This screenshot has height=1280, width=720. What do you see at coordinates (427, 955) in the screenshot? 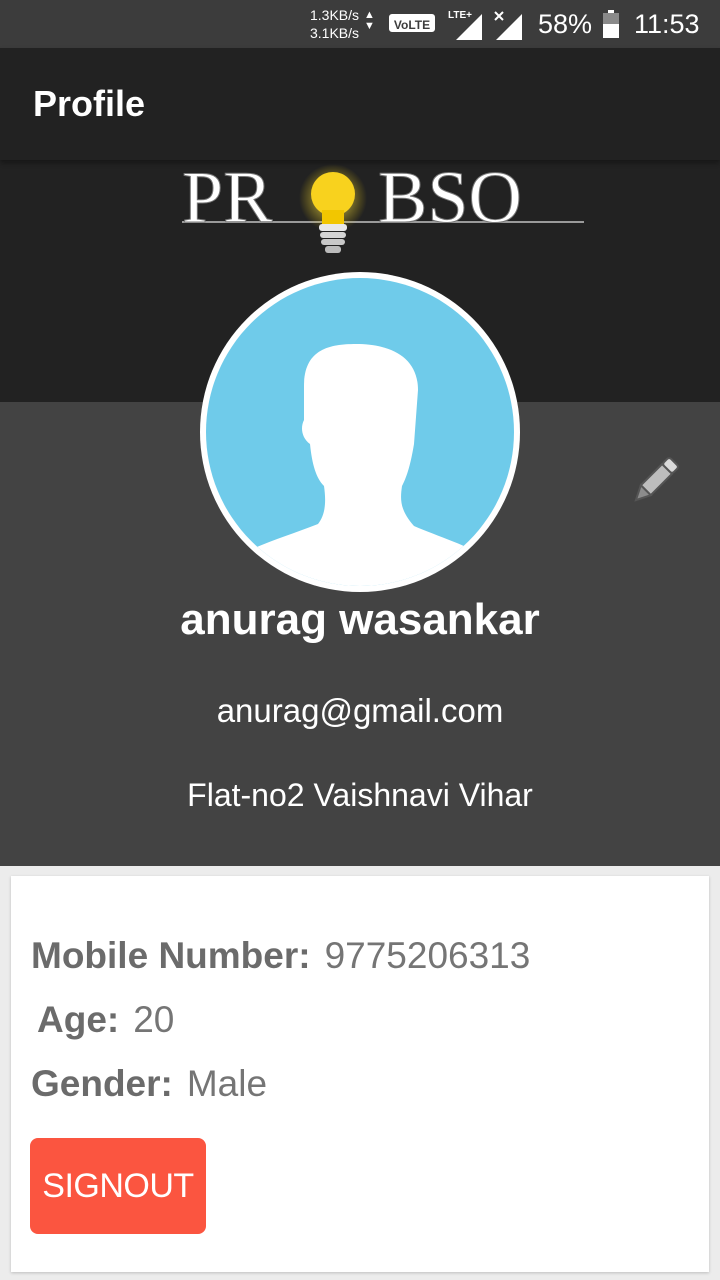
I see `mobile-value: 9775206313` at bounding box center [427, 955].